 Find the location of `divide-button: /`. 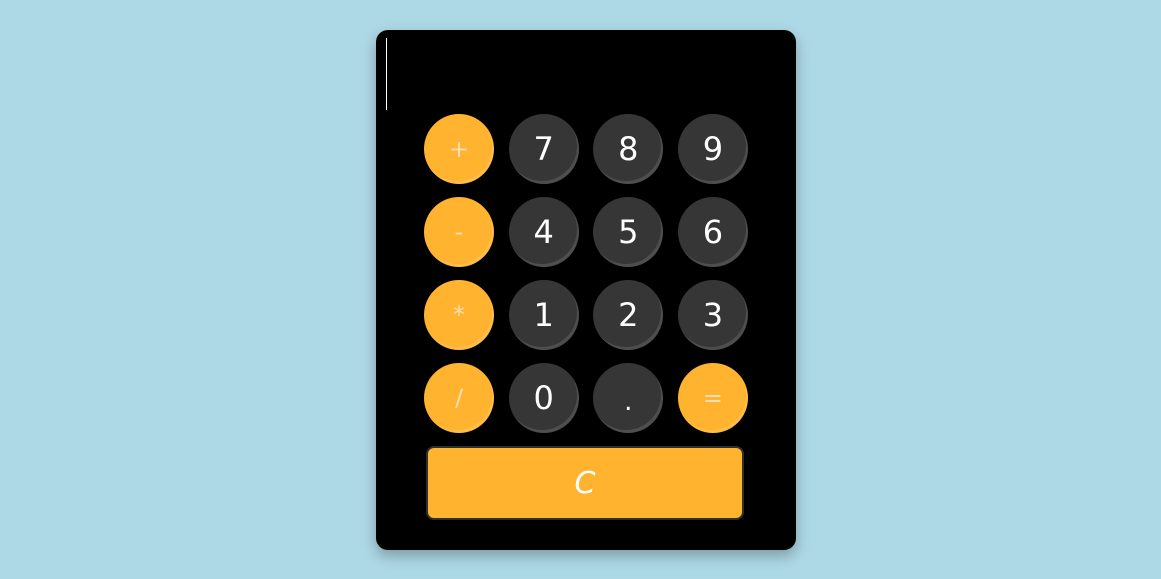

divide-button: / is located at coordinates (459, 398).